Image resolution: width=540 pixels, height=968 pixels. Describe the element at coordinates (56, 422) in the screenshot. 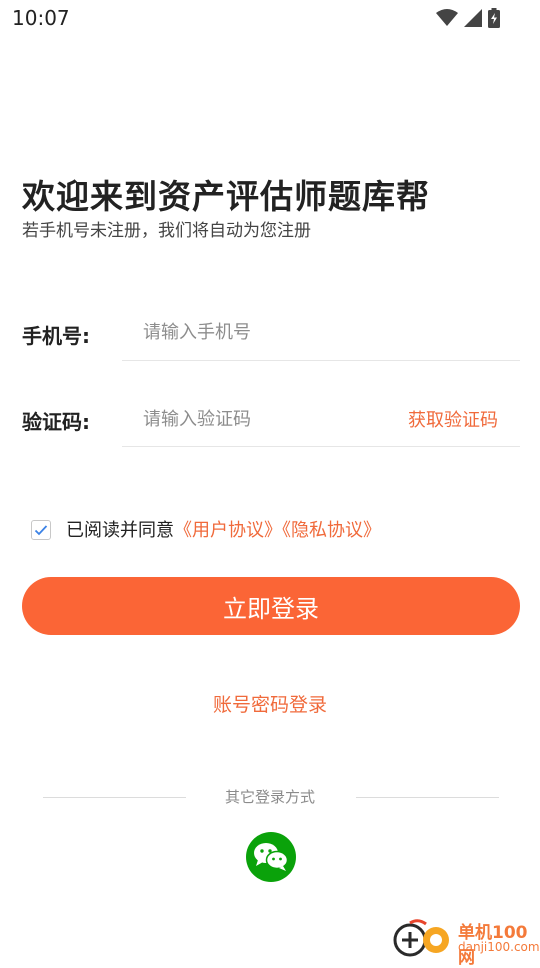

I see `code-label: 验证码:` at that location.